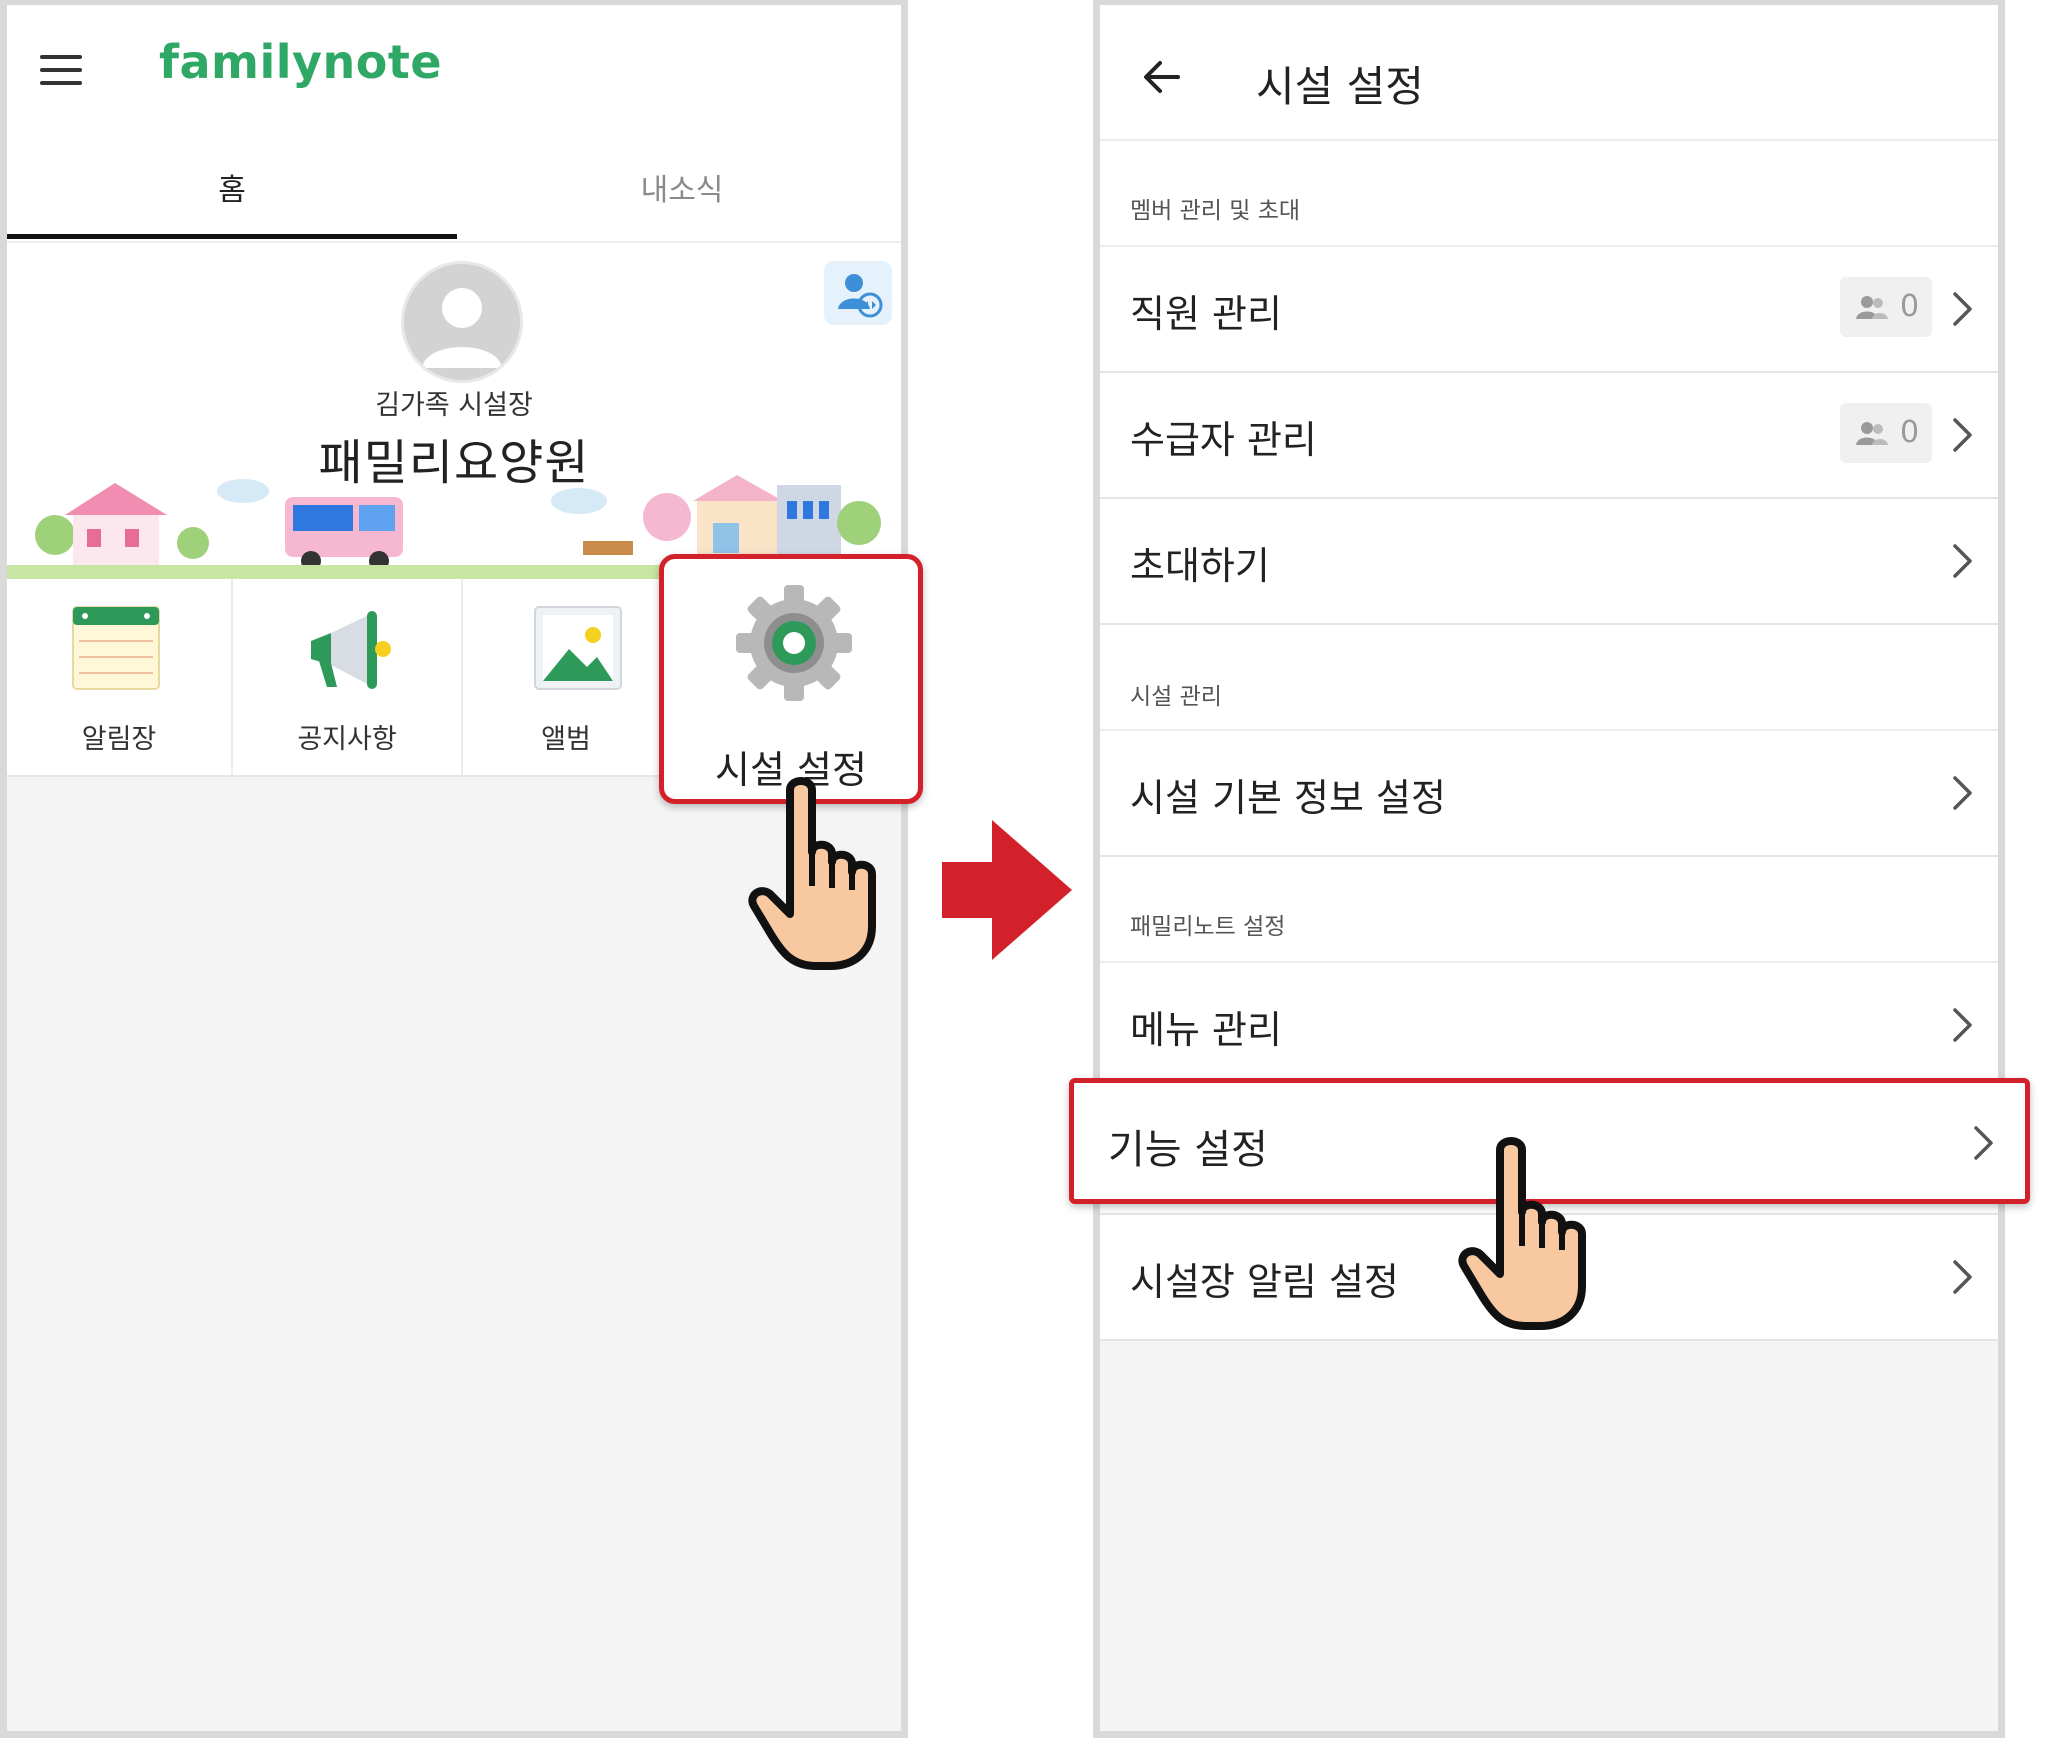 Image resolution: width=2048 pixels, height=1738 pixels. What do you see at coordinates (454, 74) in the screenshot?
I see `app-bar: familynote` at bounding box center [454, 74].